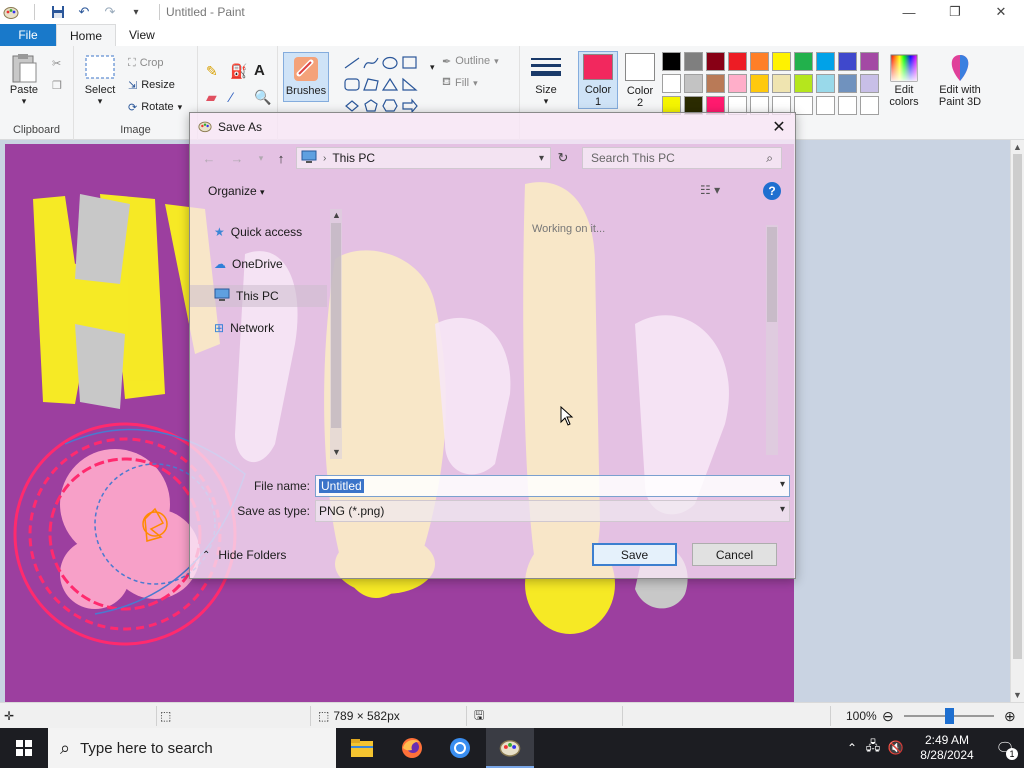 This screenshot has width=1024, height=768. What do you see at coordinates (24, 79) in the screenshot?
I see `paste-button: Paste ▾` at bounding box center [24, 79].